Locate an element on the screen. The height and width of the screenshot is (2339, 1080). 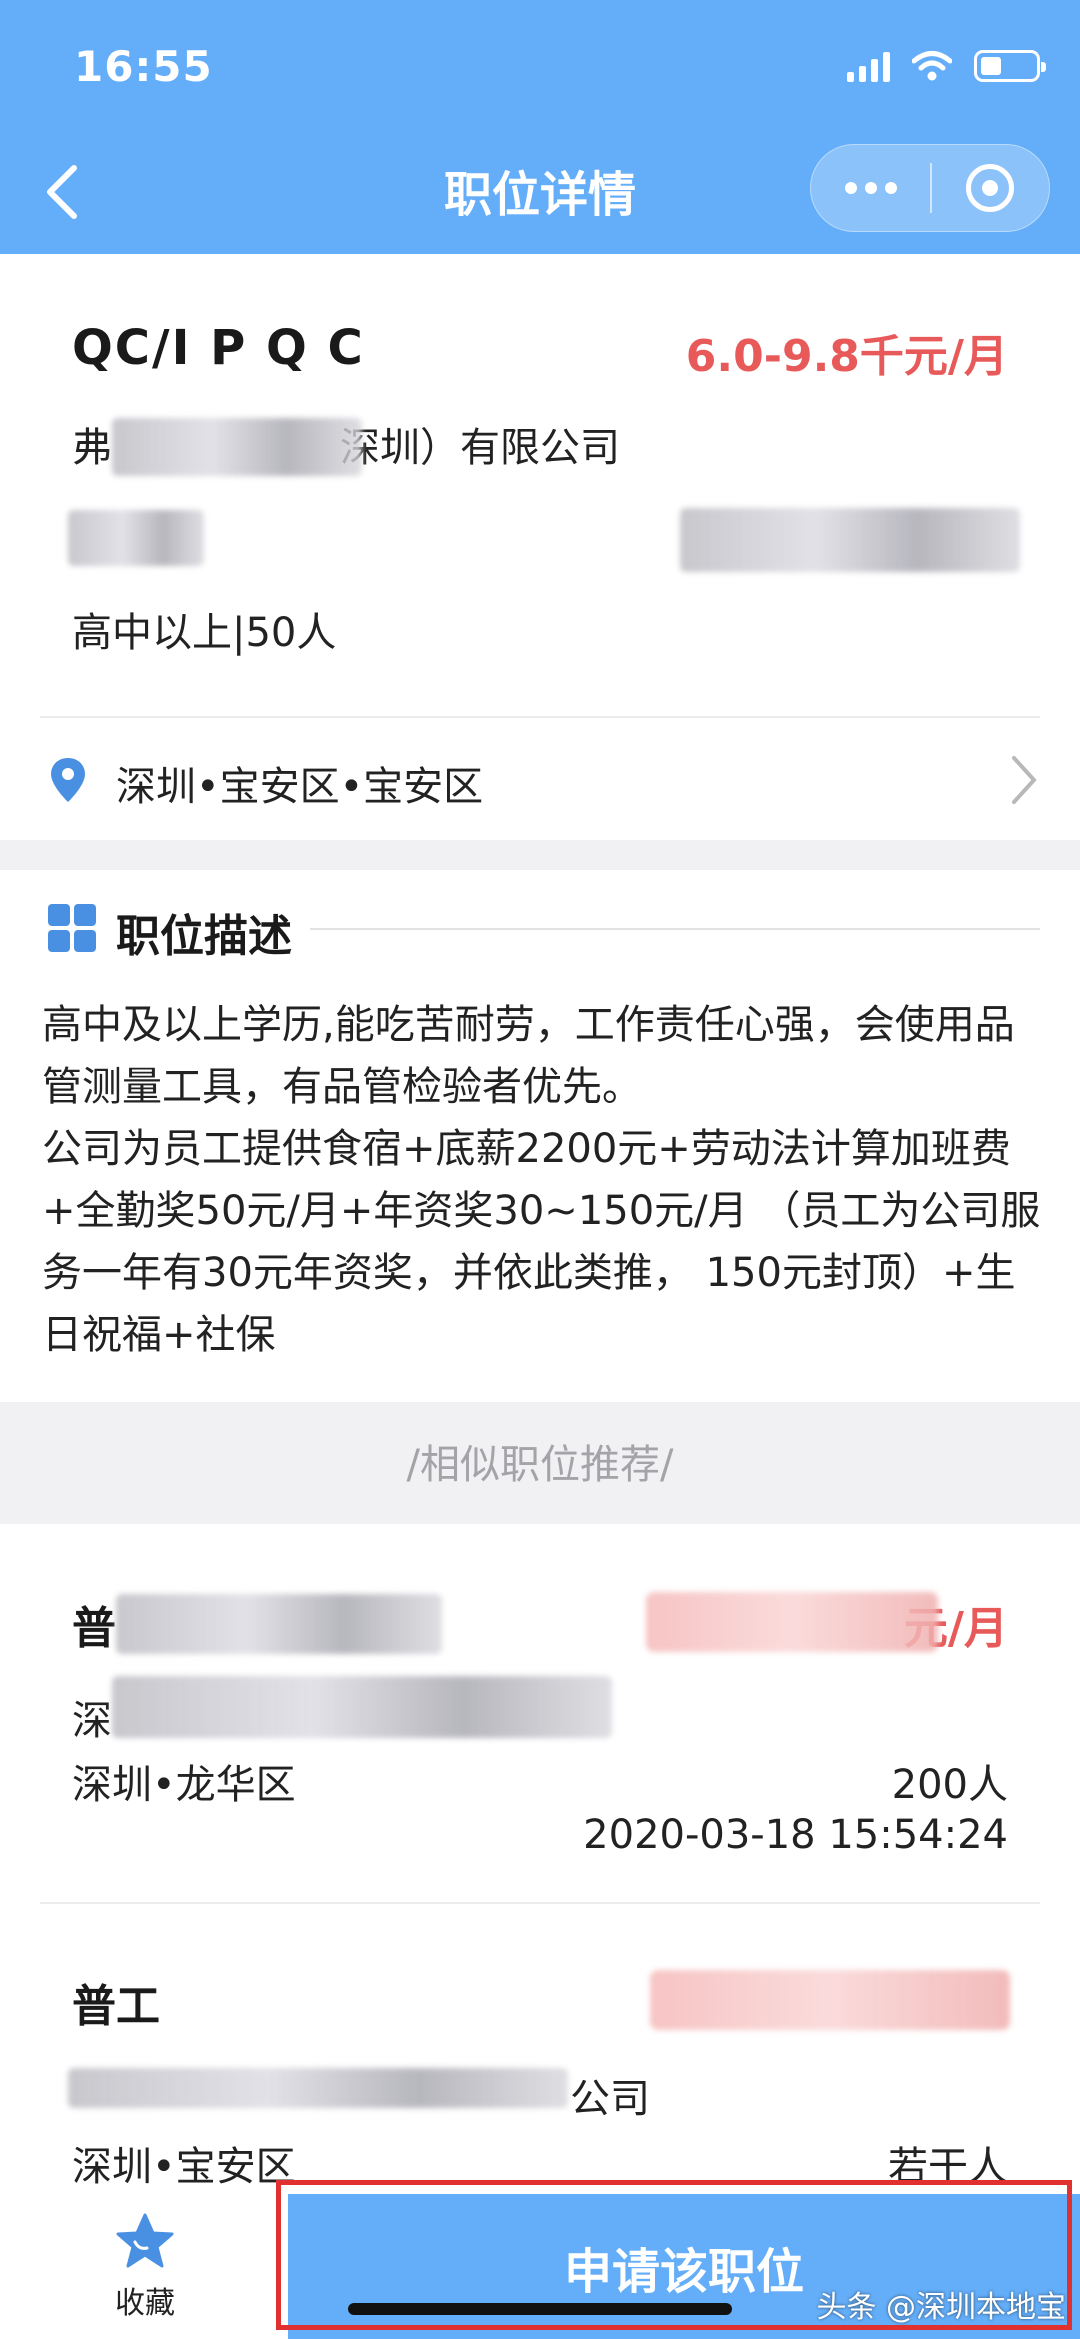
job-title: QC/I P Q C is located at coordinates (218, 348).